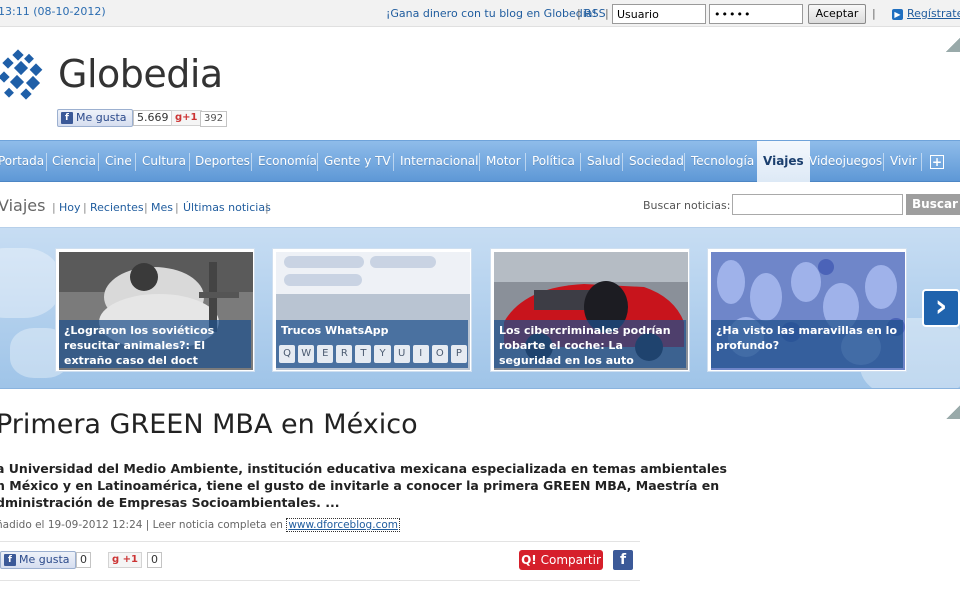 The width and height of the screenshot is (960, 595). Describe the element at coordinates (553, 161) in the screenshot. I see `nav-item-politica: Política` at that location.